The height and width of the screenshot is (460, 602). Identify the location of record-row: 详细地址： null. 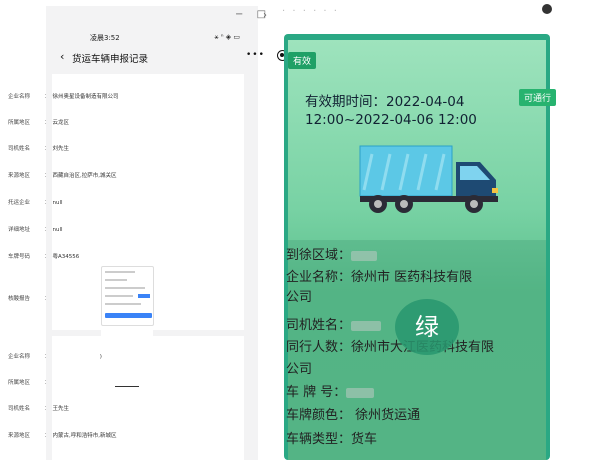
(35, 230).